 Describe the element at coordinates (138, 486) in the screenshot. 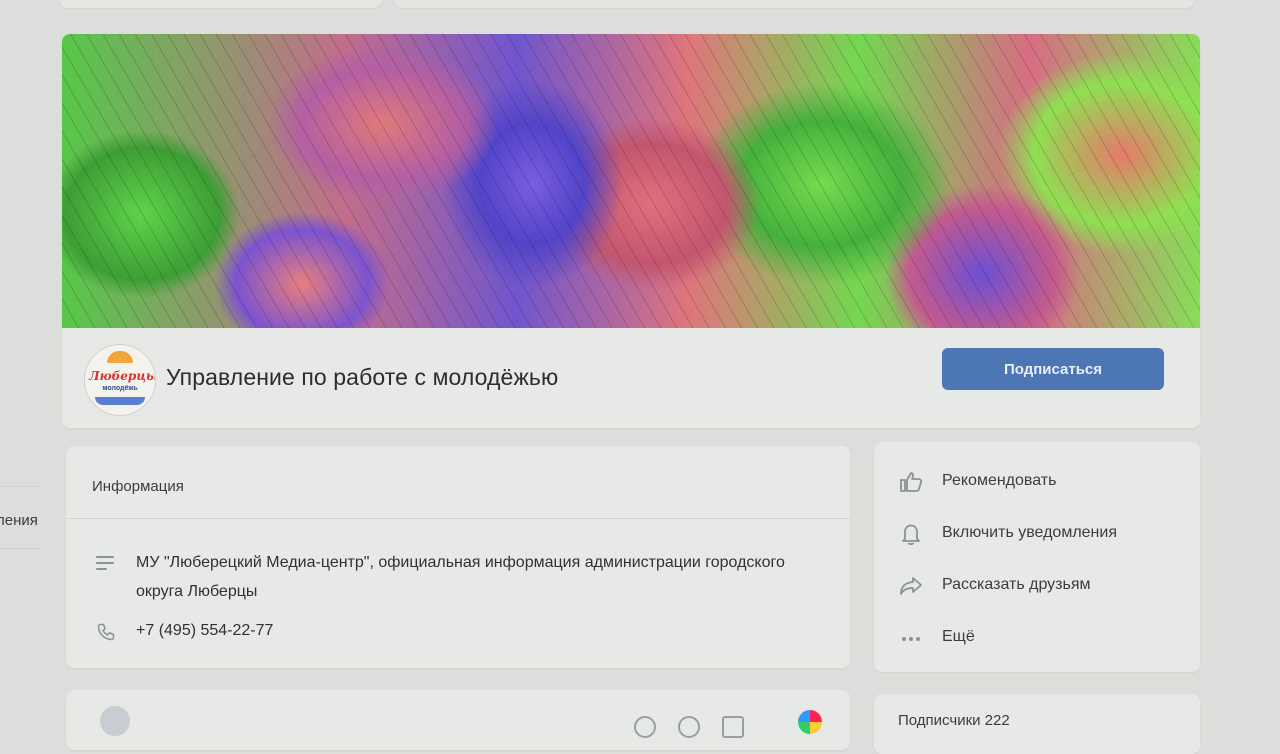

I see `info-header: Информация` at that location.